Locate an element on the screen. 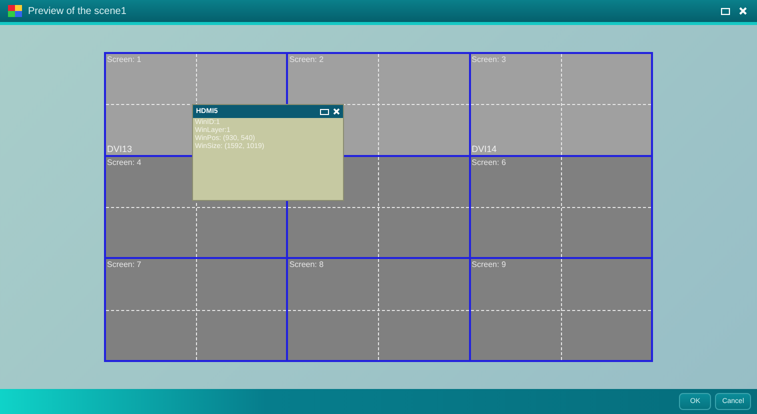 The image size is (757, 414). screen-label: Screen: 6 is located at coordinates (489, 162).